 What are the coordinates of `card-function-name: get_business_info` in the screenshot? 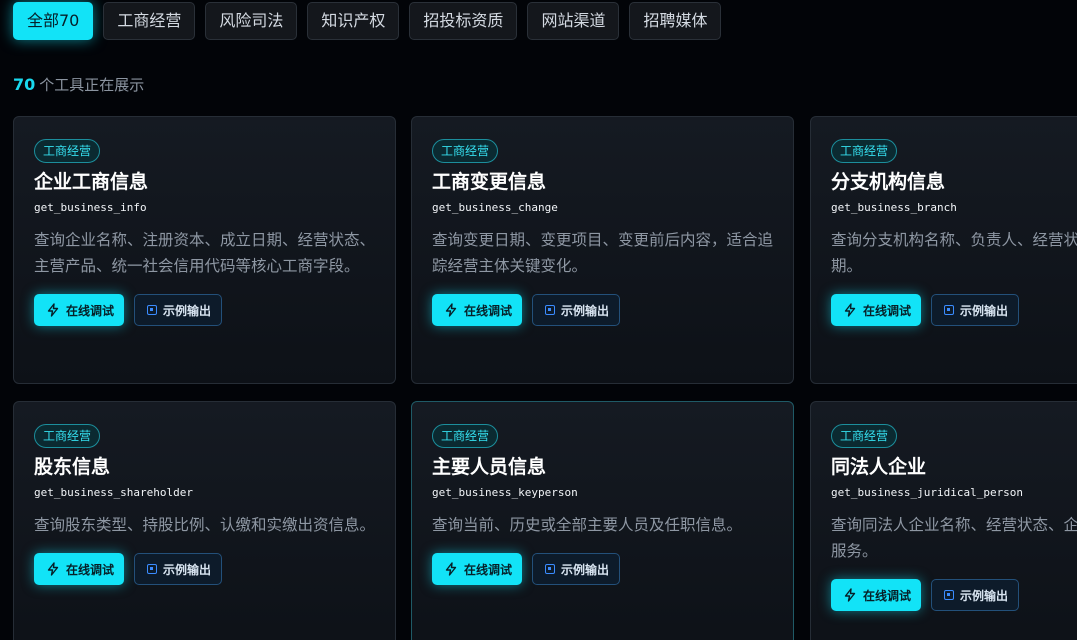 It's located at (90, 207).